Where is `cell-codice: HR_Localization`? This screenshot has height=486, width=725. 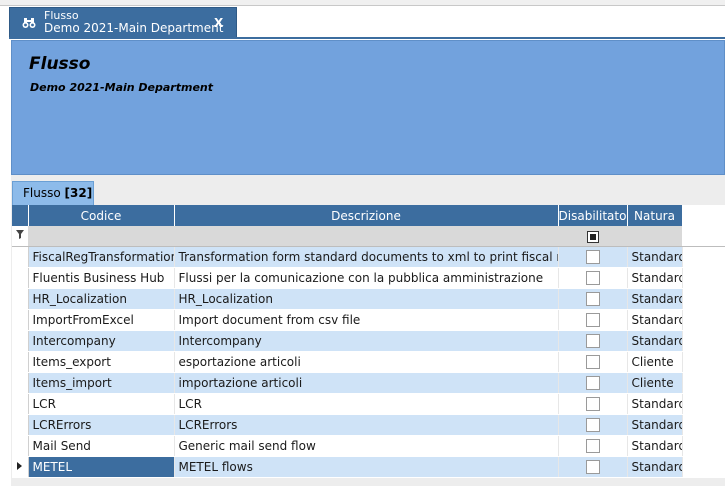 cell-codice: HR_Localization is located at coordinates (101, 299).